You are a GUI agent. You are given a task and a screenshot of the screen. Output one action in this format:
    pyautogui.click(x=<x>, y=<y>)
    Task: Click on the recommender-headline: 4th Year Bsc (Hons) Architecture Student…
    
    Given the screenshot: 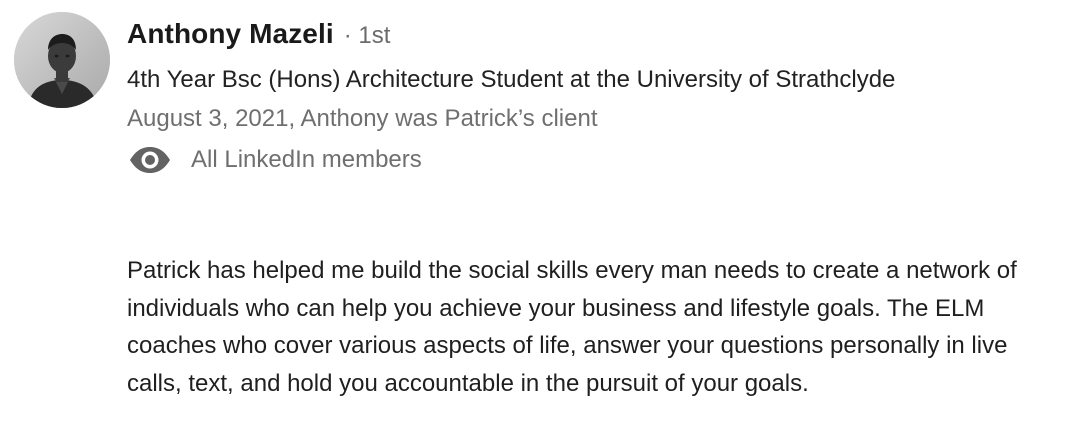 What is the action you would take?
    pyautogui.click(x=511, y=79)
    